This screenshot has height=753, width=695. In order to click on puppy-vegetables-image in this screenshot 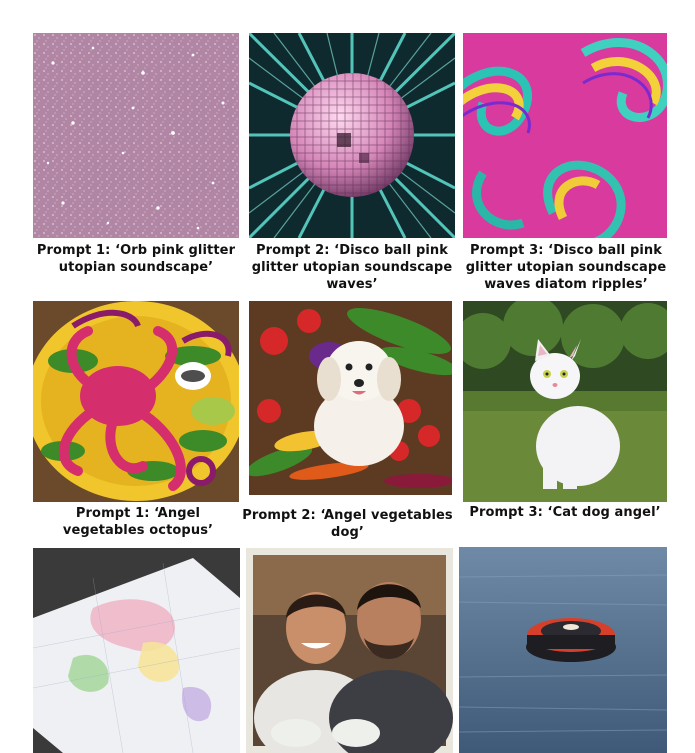, I will do `click(350, 398)`.